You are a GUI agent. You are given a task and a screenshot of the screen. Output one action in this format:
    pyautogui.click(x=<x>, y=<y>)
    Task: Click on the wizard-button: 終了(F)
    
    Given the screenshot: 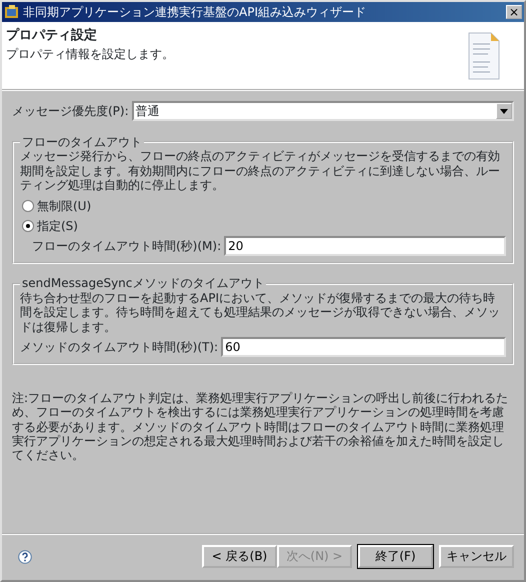 What is the action you would take?
    pyautogui.click(x=395, y=556)
    